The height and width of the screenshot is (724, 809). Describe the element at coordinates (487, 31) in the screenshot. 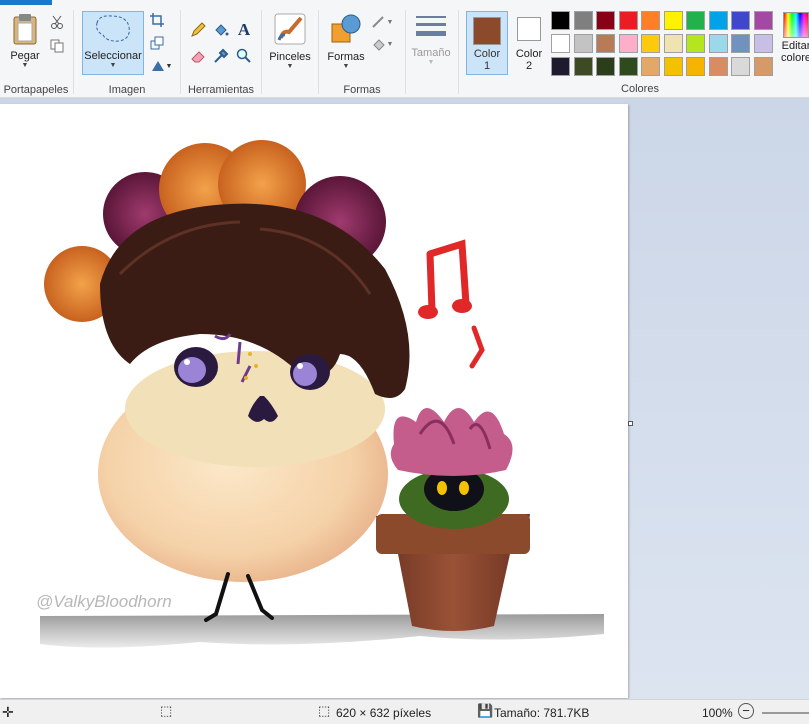

I see `color1-swatch` at that location.